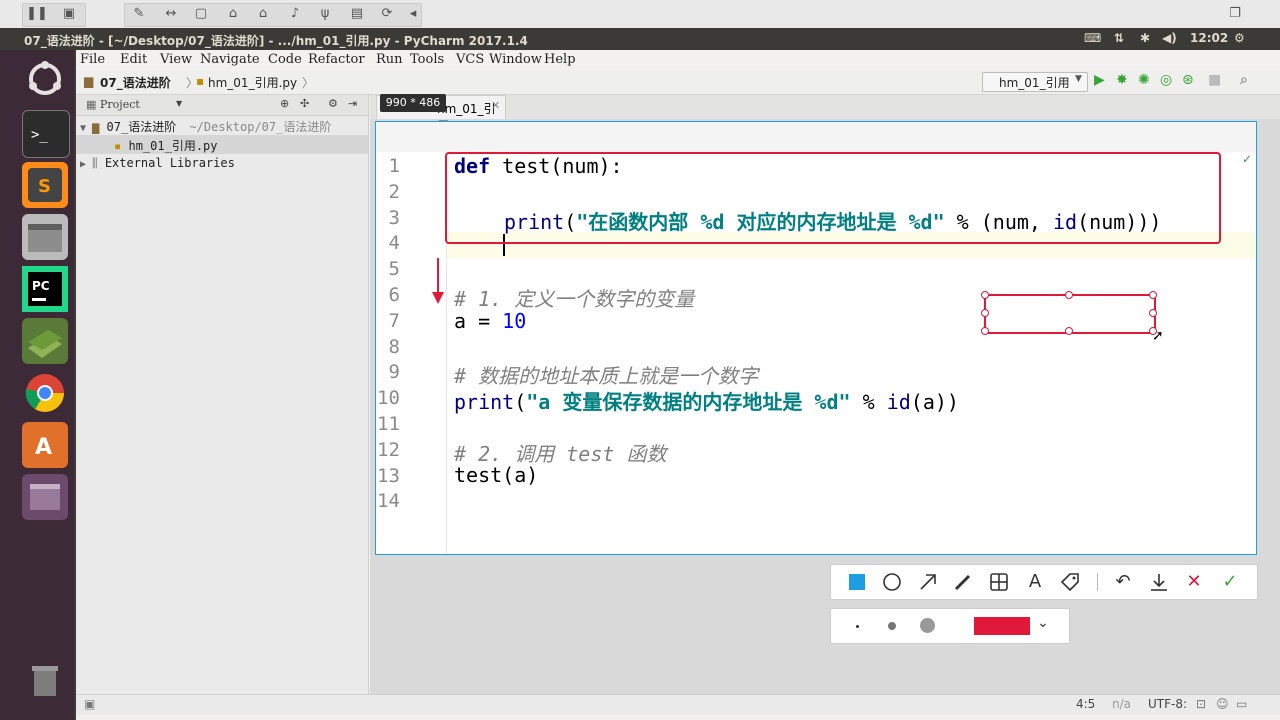  Describe the element at coordinates (495, 105) in the screenshot. I see `tab-close-icon: ✕` at that location.